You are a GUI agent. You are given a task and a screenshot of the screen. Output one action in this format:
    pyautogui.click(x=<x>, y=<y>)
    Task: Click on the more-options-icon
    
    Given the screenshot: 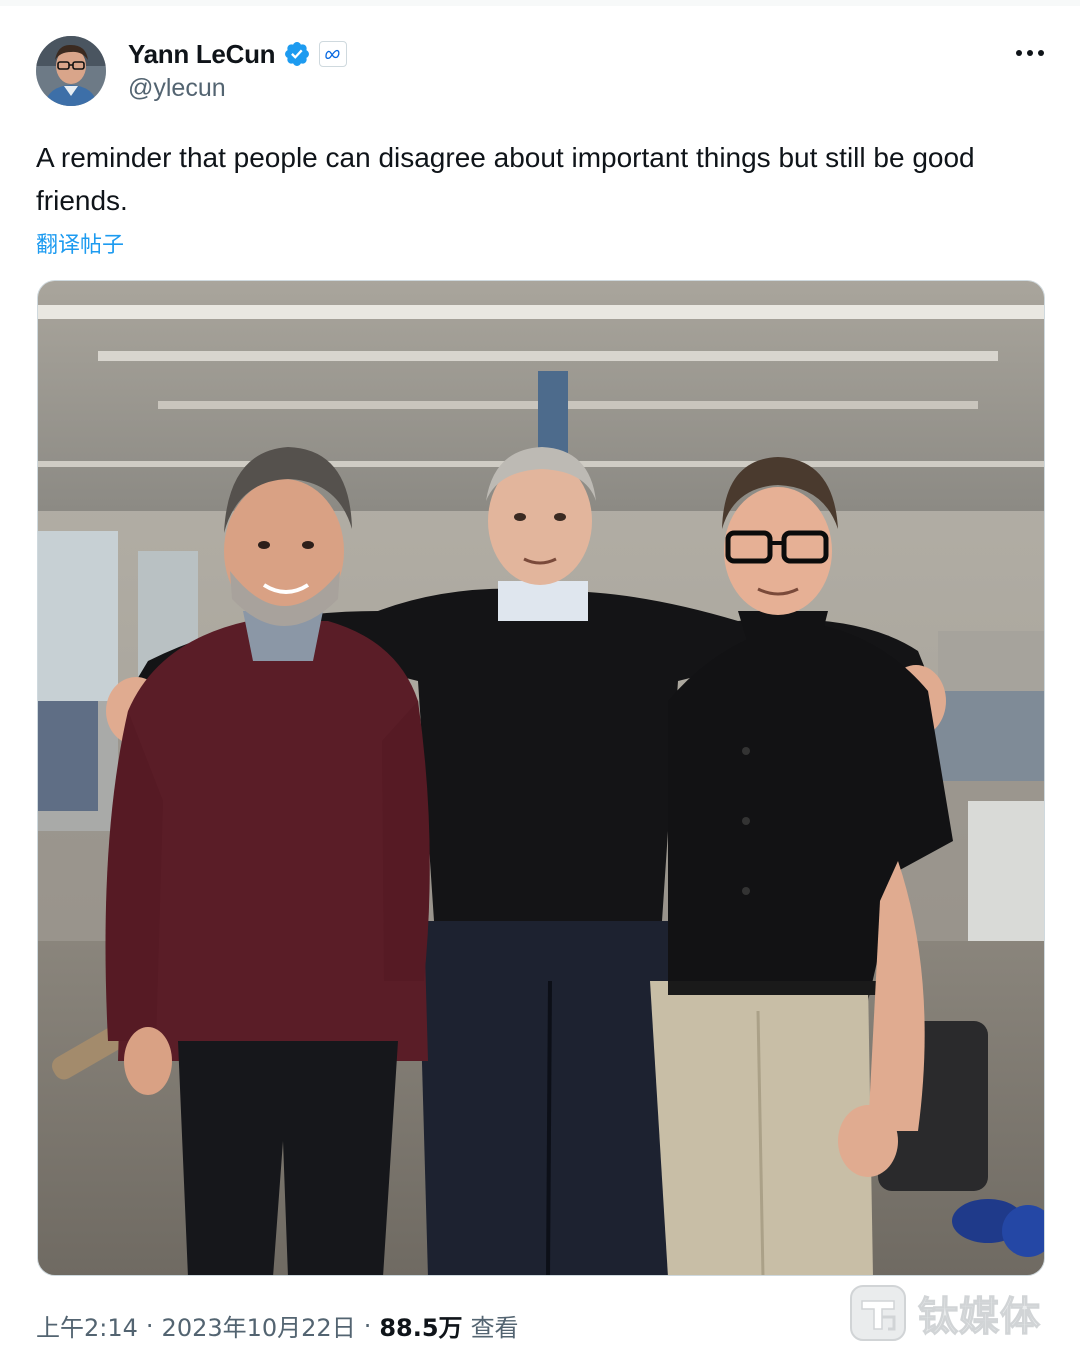 What is the action you would take?
    pyautogui.click(x=1030, y=53)
    